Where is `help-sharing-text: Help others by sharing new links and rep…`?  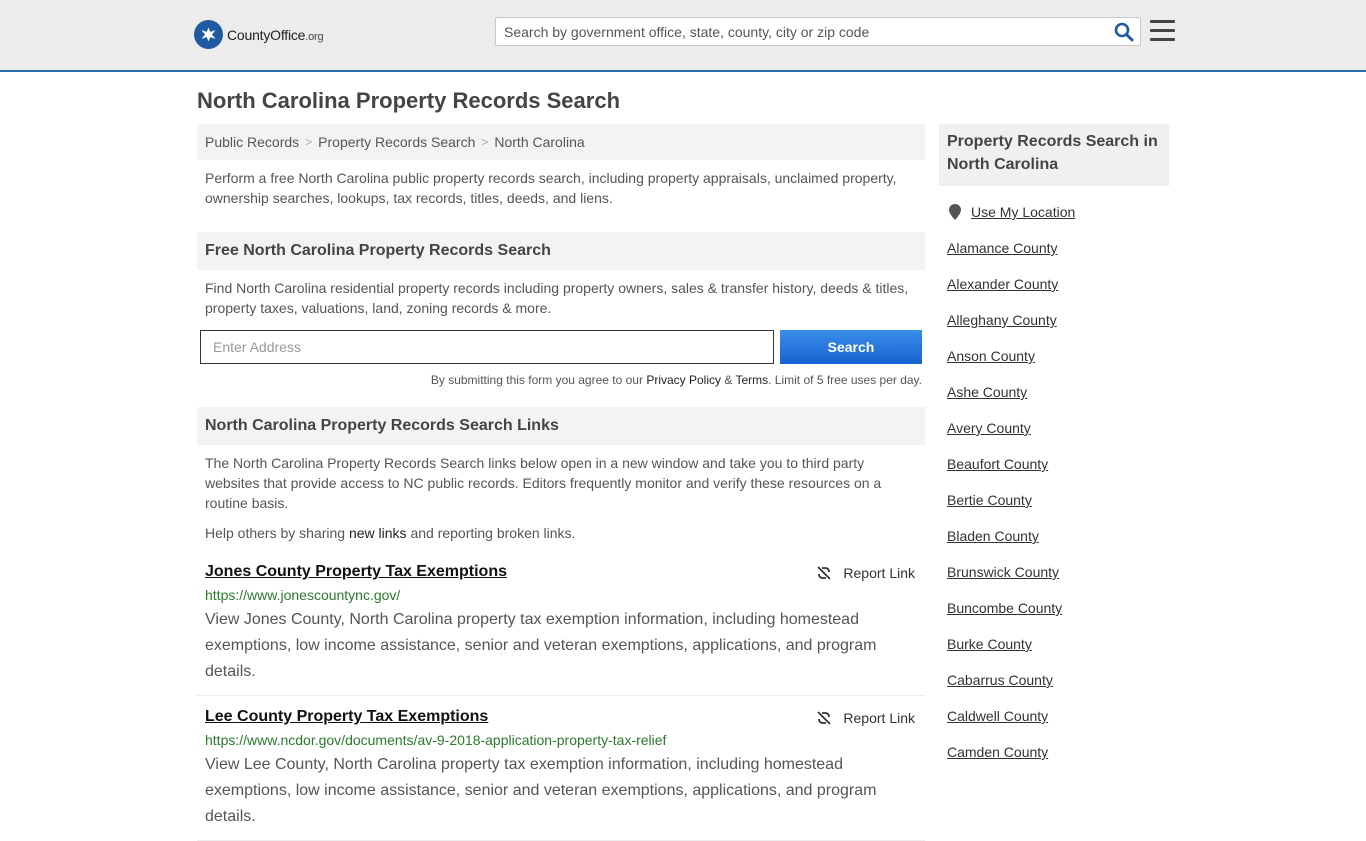 help-sharing-text: Help others by sharing new links and rep… is located at coordinates (561, 528).